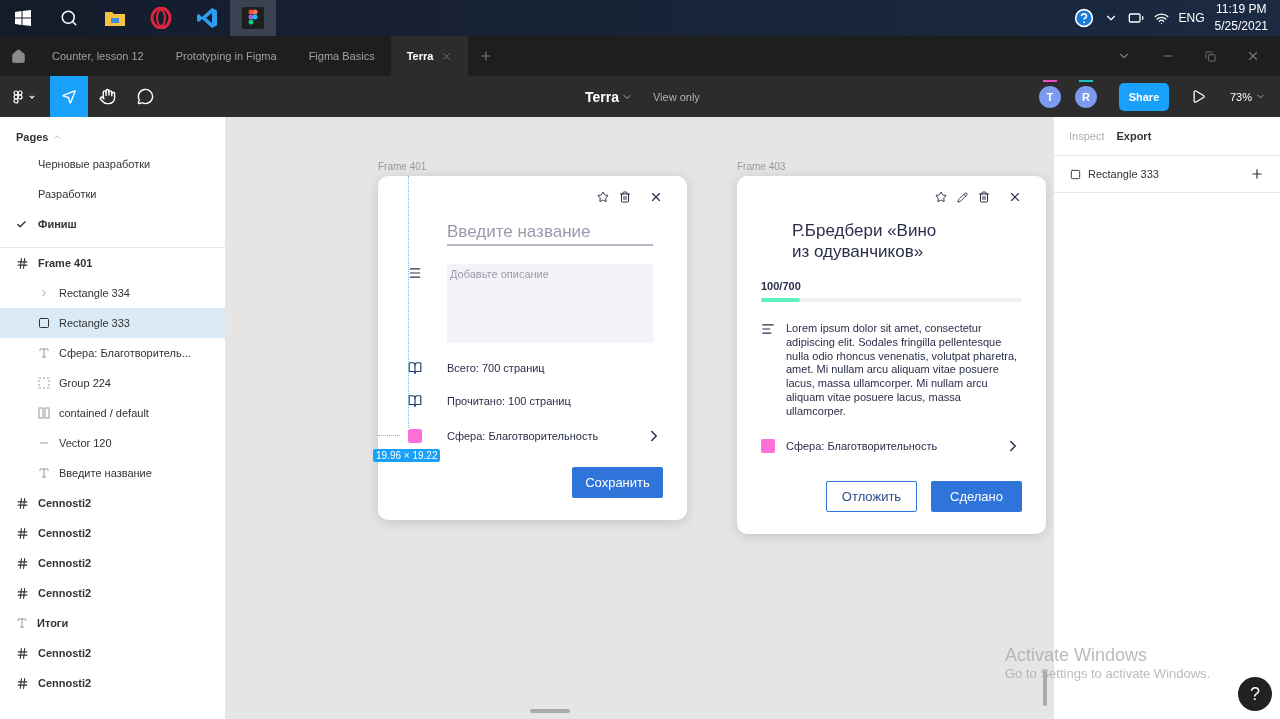  I want to click on book-title: Р.Бредбери «Вино из одуванчиков», so click(864, 241).